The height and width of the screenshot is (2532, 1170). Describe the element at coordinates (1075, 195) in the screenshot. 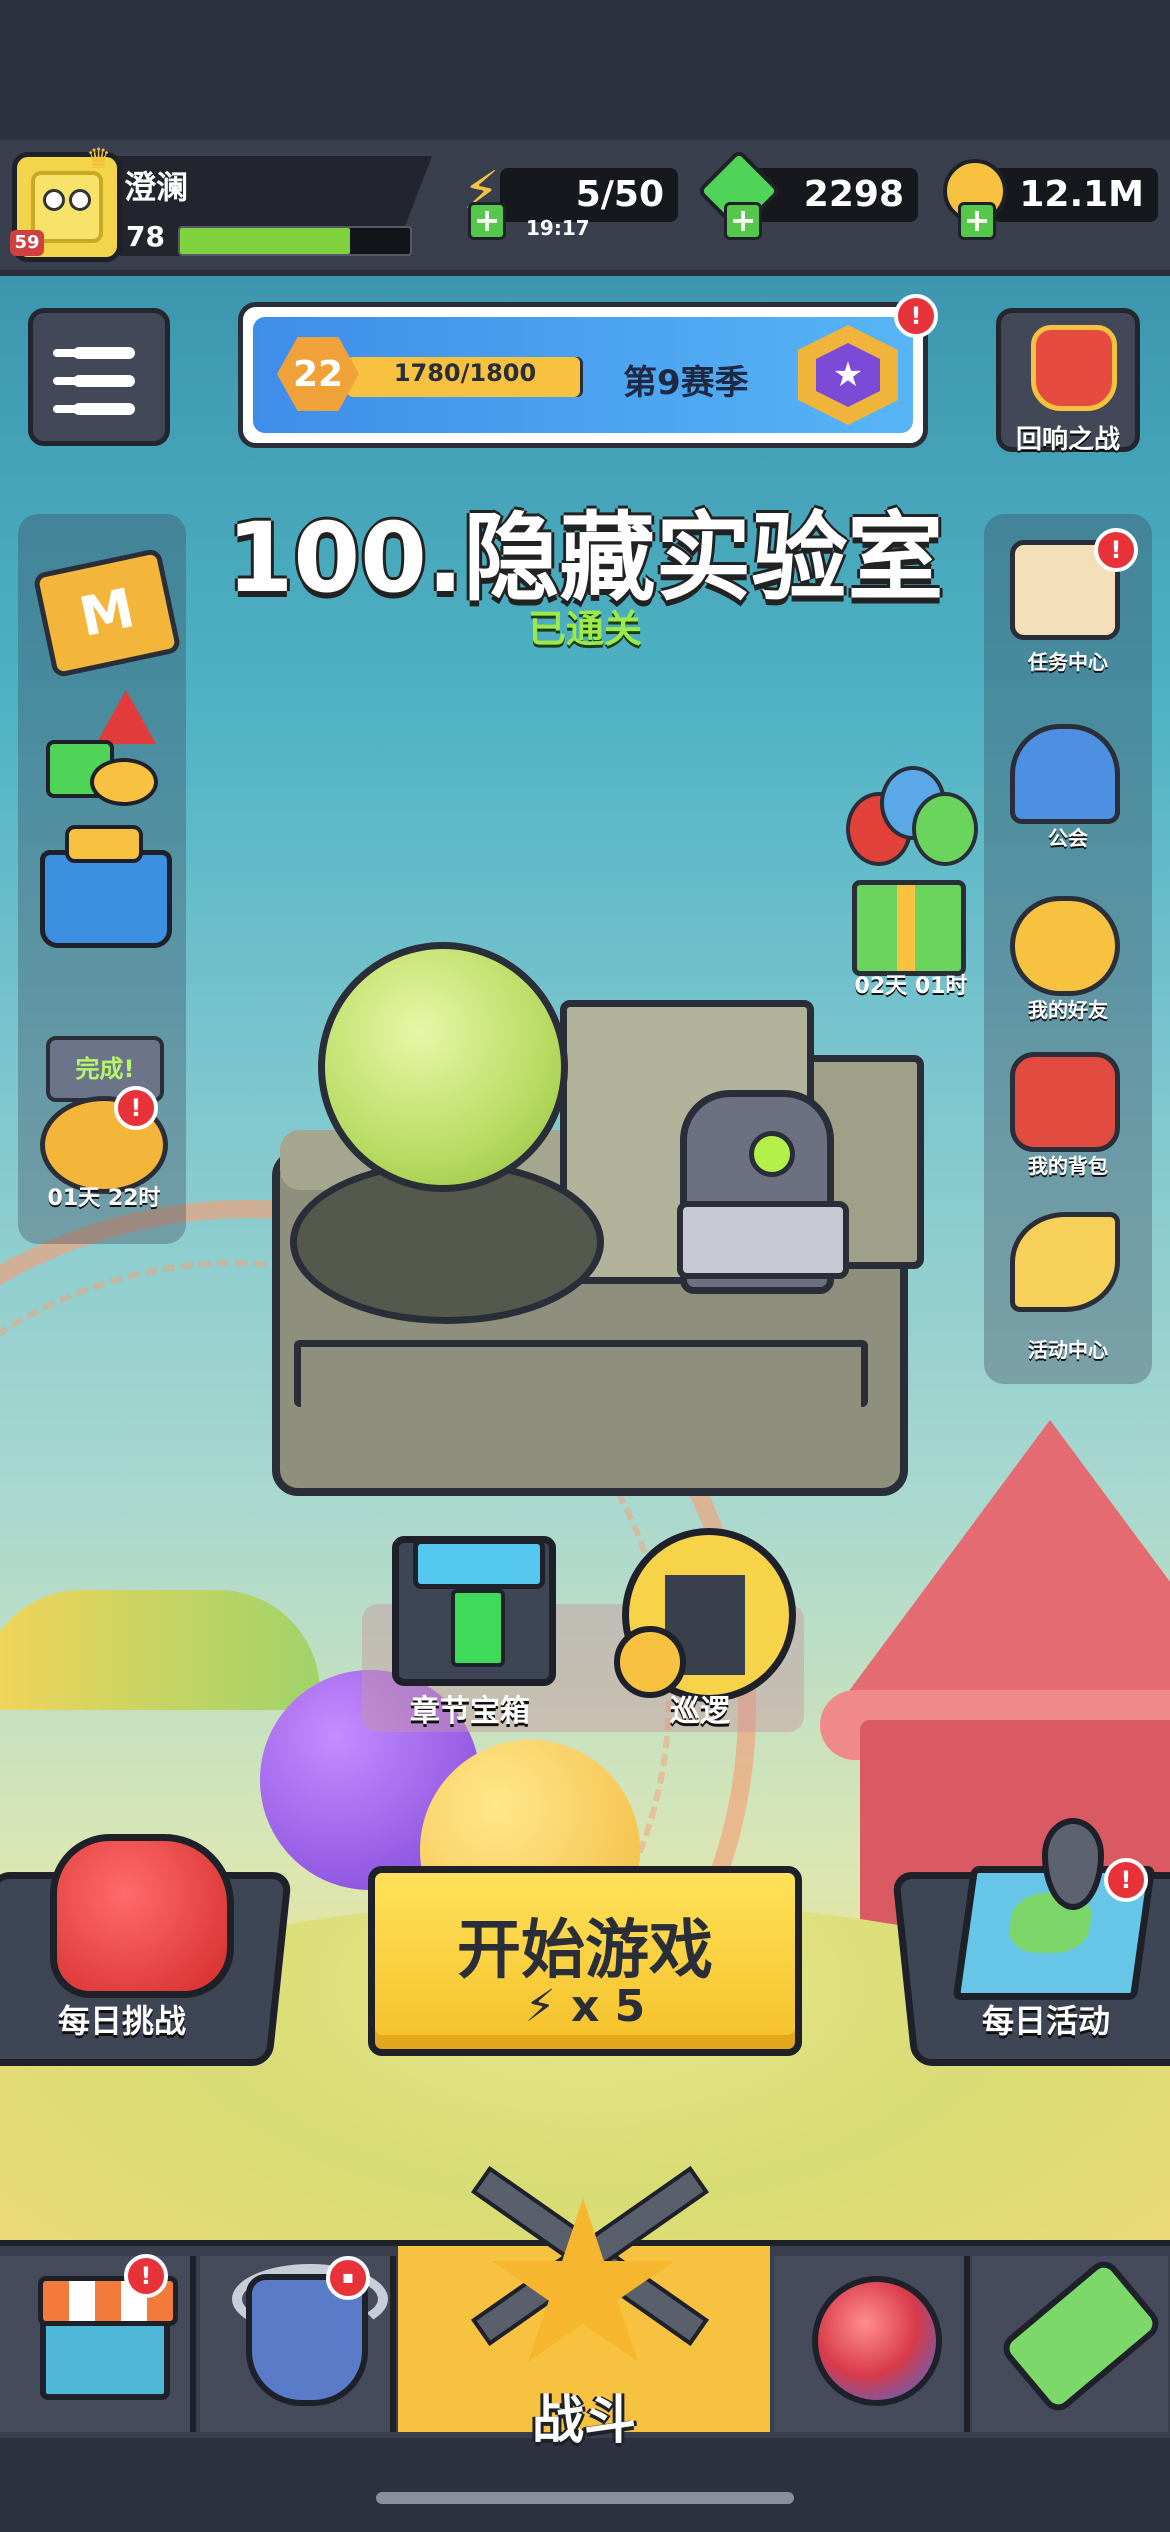

I see `coin-counter: 12.1M` at that location.